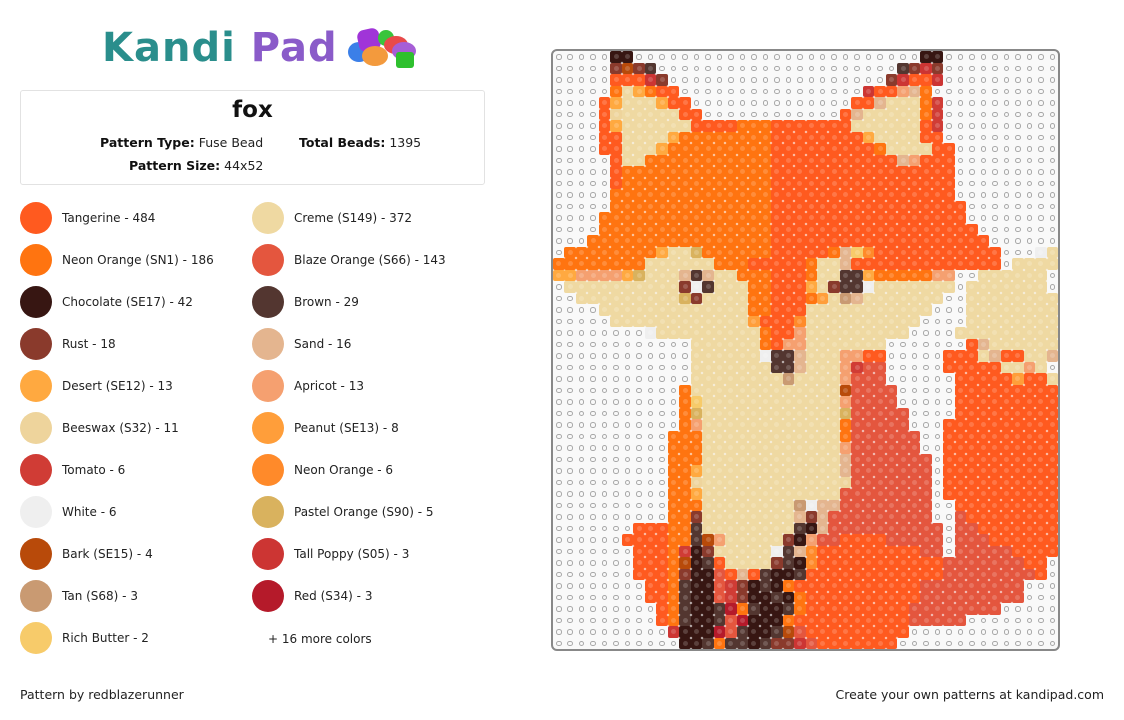 The width and height of the screenshot is (1124, 720). What do you see at coordinates (36, 470) in the screenshot?
I see `color-swatch` at bounding box center [36, 470].